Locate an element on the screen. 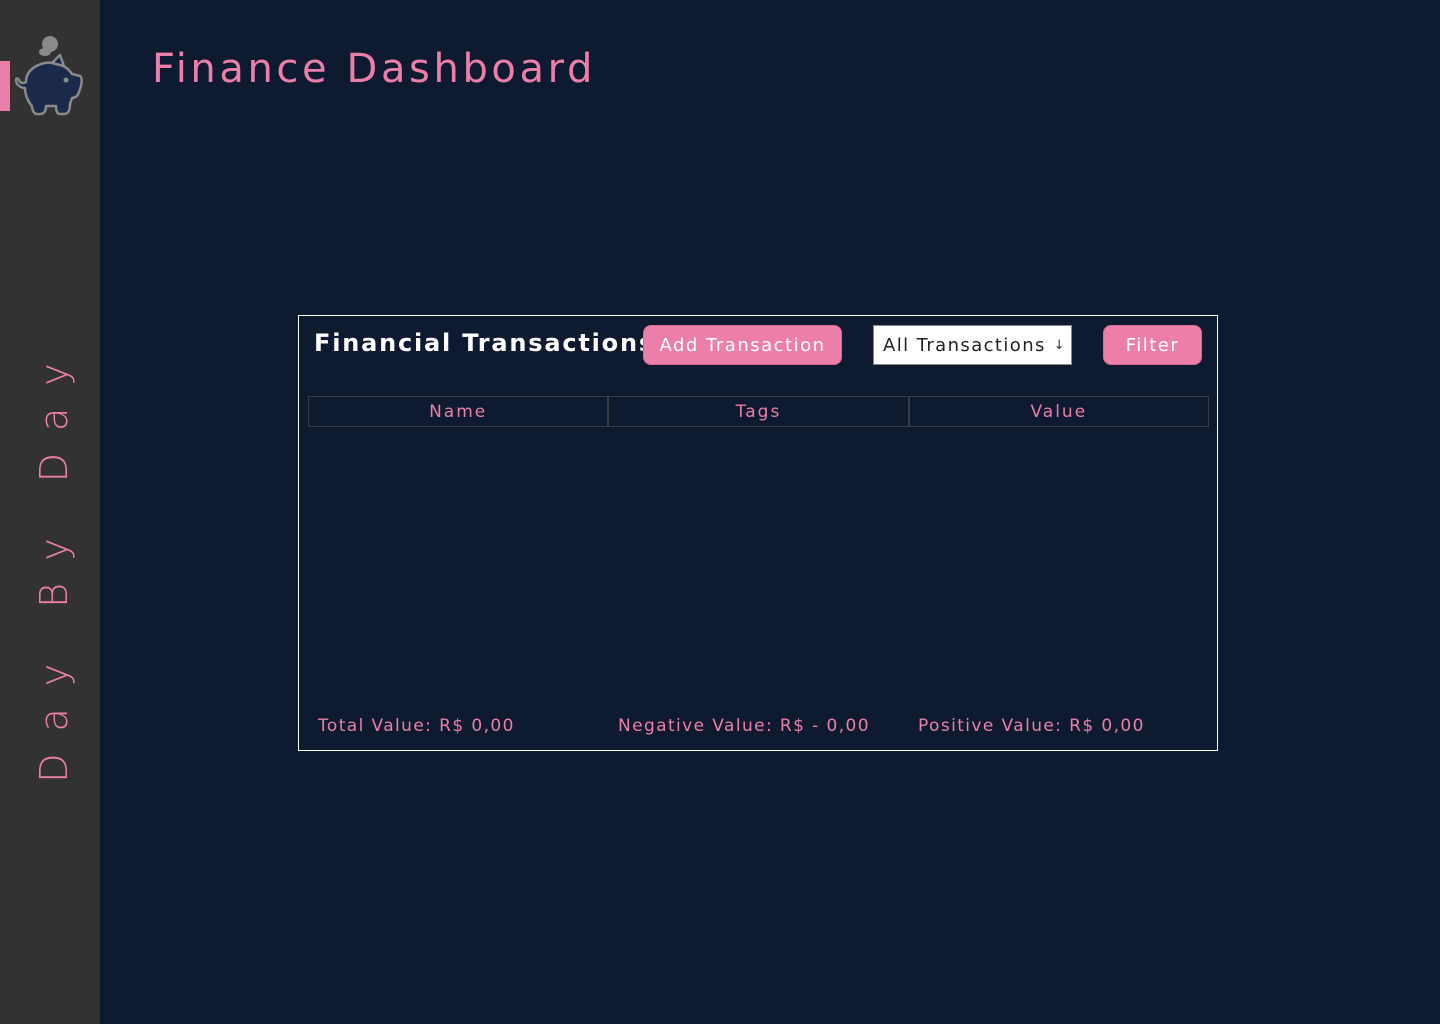 The image size is (1440, 1024). transaction-type-select: All Transactions ↓ is located at coordinates (972, 345).